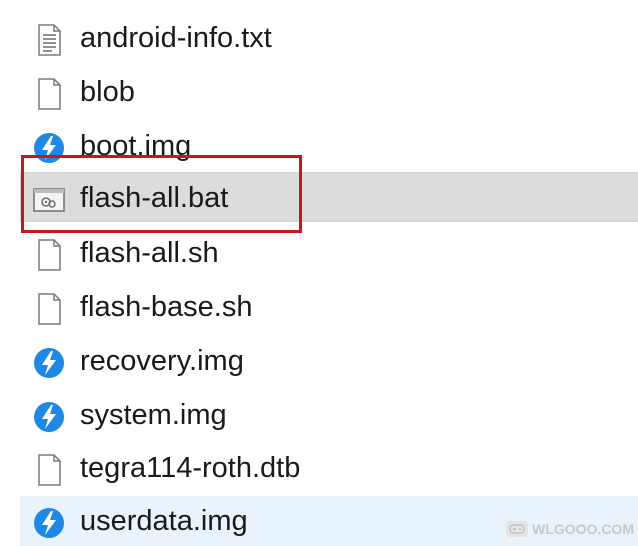 This screenshot has width=638, height=546. What do you see at coordinates (176, 38) in the screenshot?
I see `file-name: android-info.txt` at bounding box center [176, 38].